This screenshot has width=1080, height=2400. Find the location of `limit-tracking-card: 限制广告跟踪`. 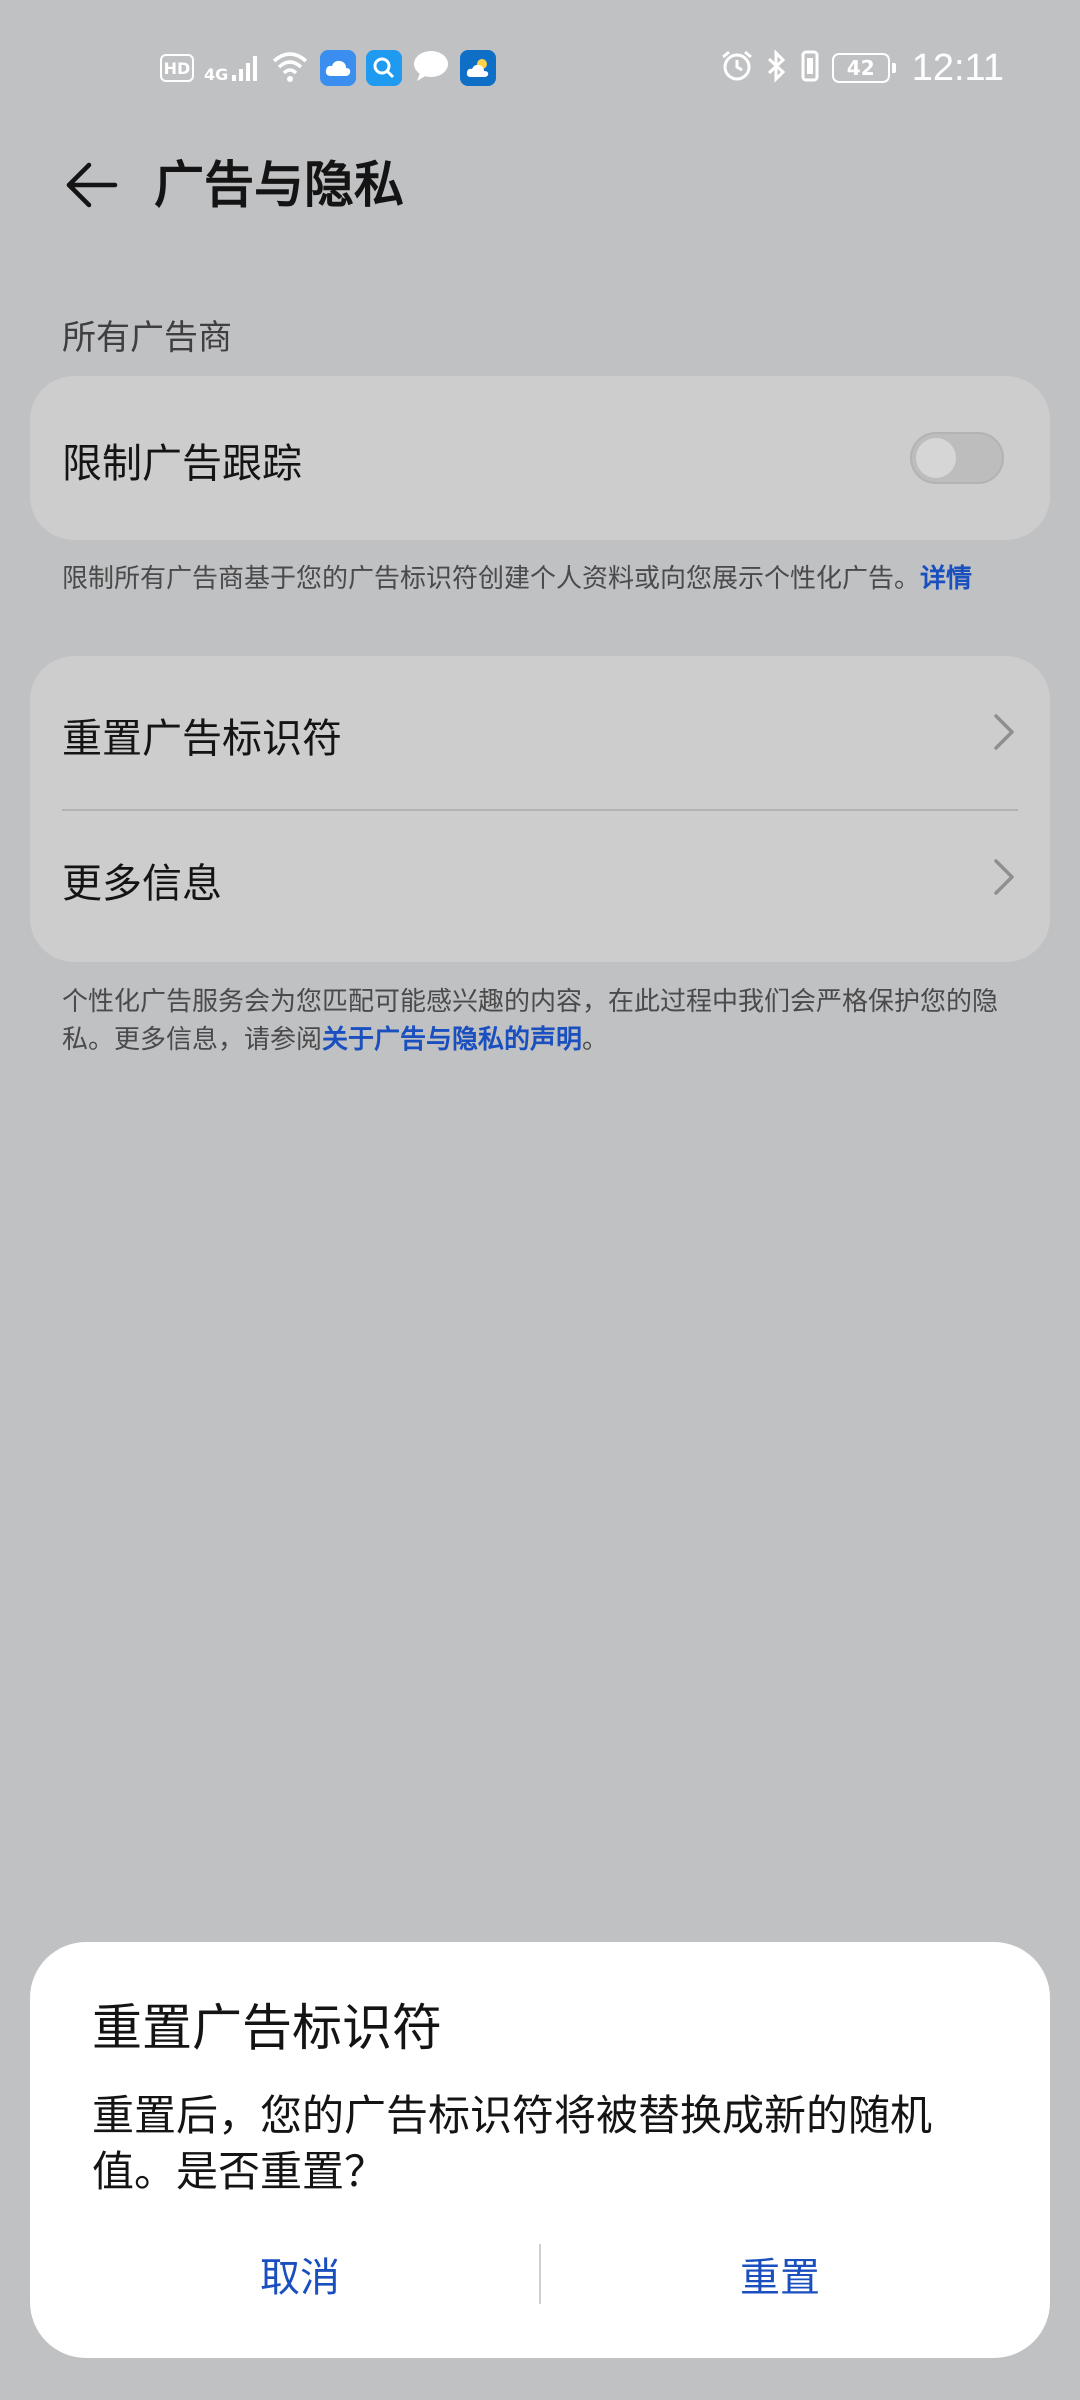

limit-tracking-card: 限制广告跟踪 is located at coordinates (540, 458).